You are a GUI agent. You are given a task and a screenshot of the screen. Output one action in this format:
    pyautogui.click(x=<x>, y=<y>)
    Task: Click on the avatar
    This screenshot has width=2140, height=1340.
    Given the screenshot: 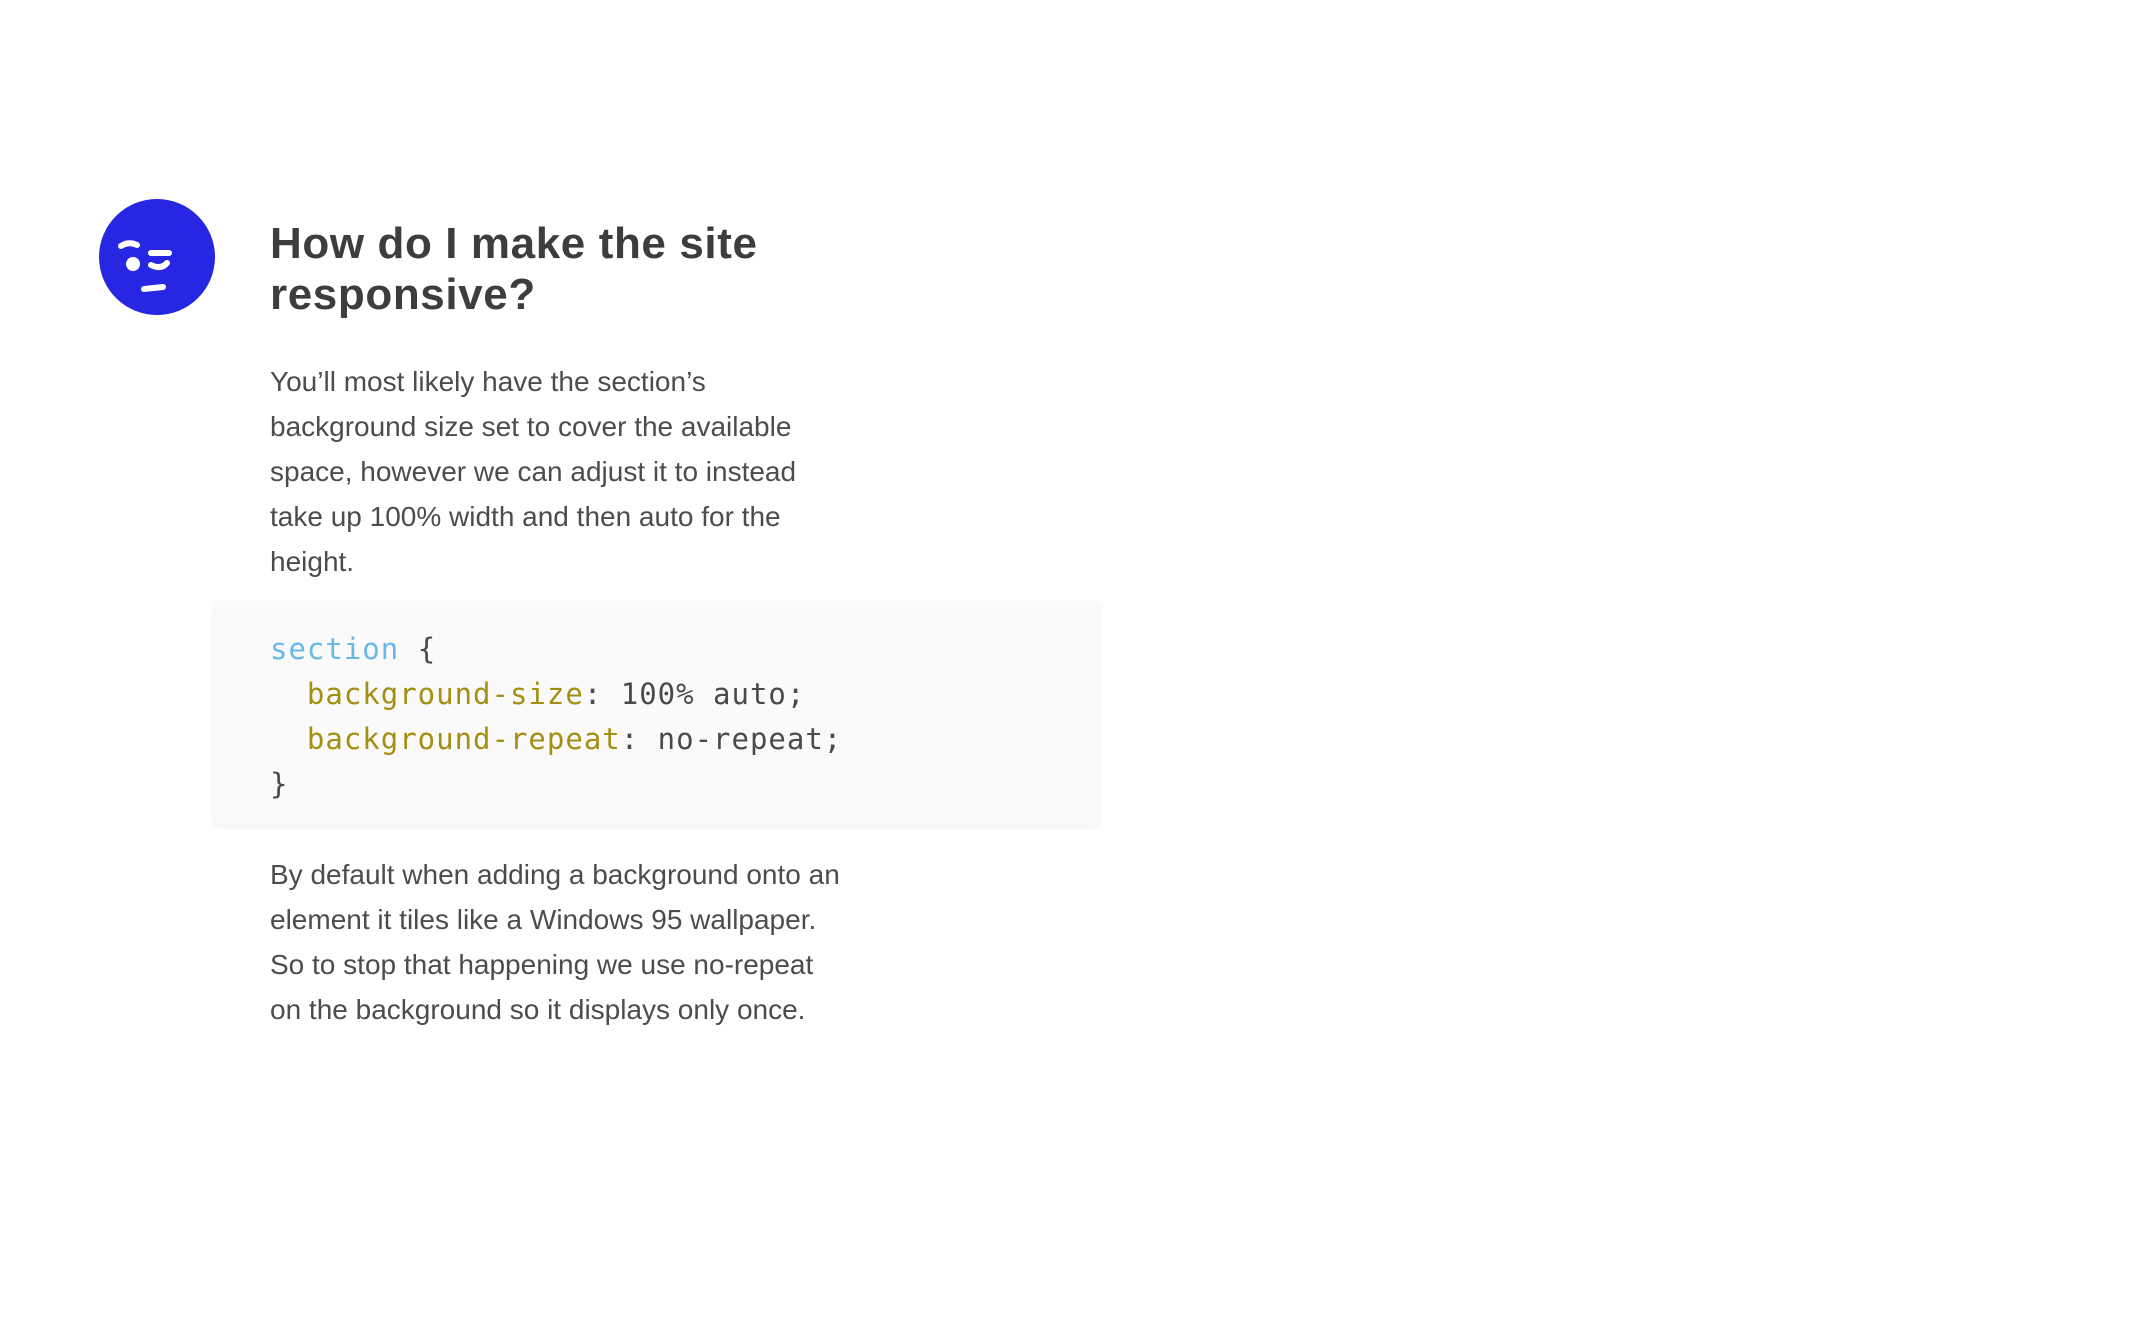 What is the action you would take?
    pyautogui.click(x=157, y=257)
    